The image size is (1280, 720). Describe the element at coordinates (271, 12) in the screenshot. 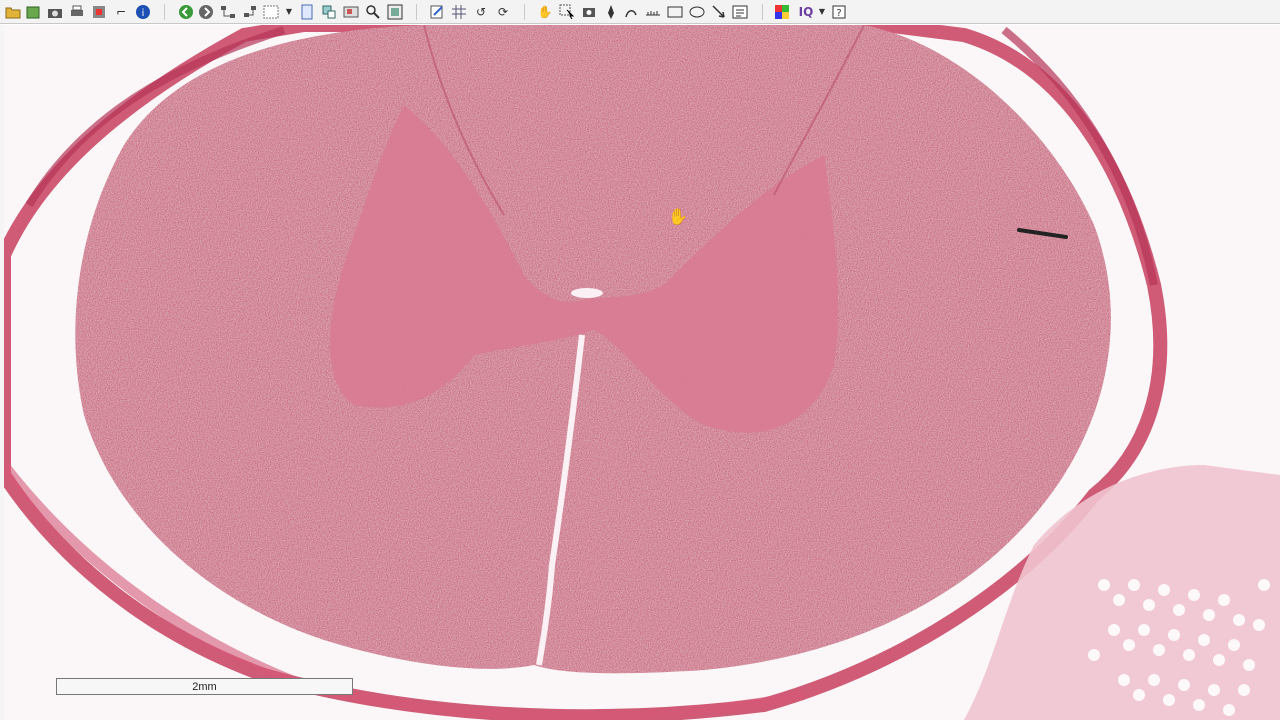

I see `region-select-icon` at that location.